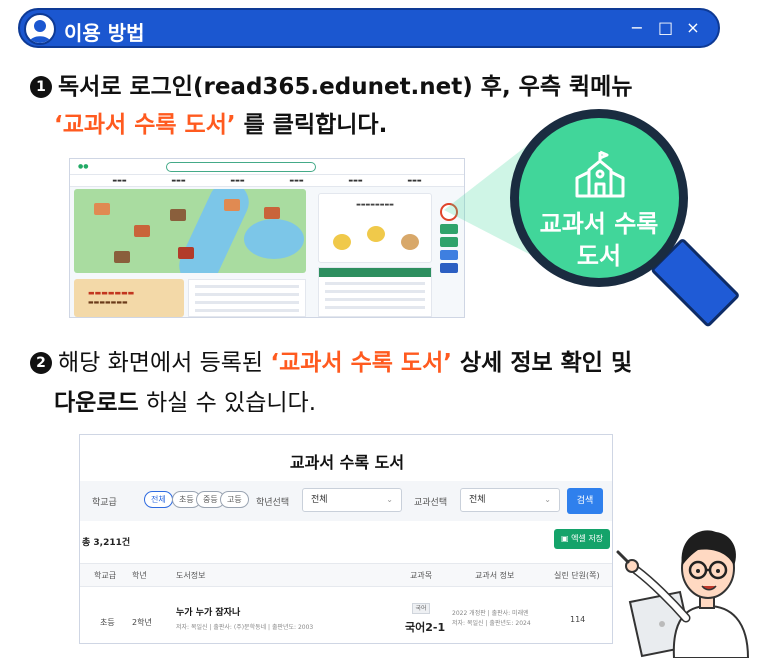 The height and width of the screenshot is (658, 758). I want to click on col-pages: 실린 단원(쪽), so click(577, 575).